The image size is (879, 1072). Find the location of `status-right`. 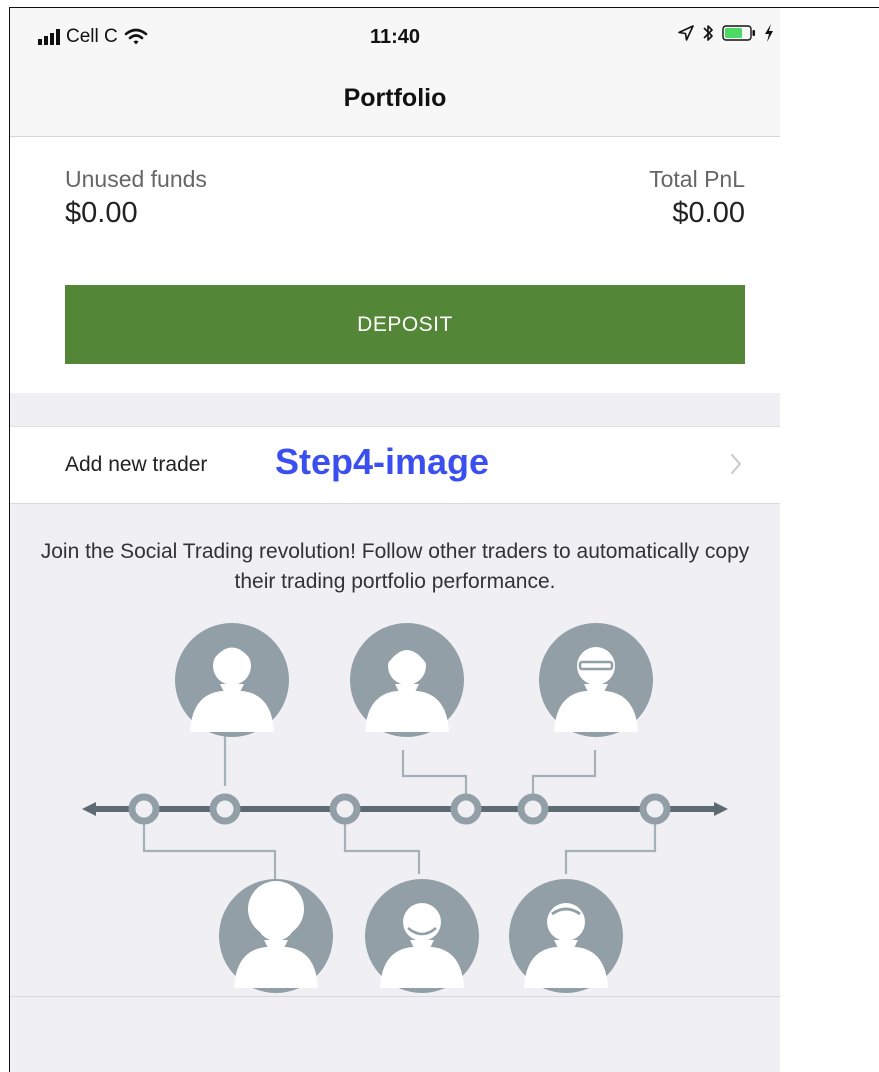

status-right is located at coordinates (726, 33).